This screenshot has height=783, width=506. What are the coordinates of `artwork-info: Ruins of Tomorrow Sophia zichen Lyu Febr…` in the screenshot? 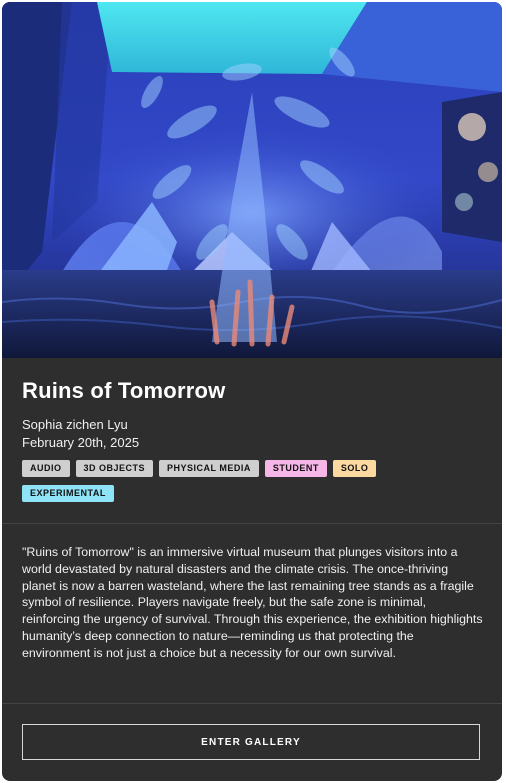 It's located at (252, 439).